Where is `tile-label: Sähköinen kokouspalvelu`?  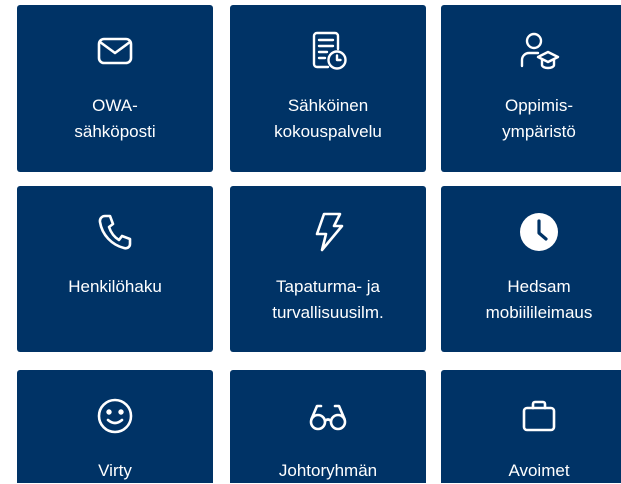 tile-label: Sähköinen kokouspalvelu is located at coordinates (328, 118).